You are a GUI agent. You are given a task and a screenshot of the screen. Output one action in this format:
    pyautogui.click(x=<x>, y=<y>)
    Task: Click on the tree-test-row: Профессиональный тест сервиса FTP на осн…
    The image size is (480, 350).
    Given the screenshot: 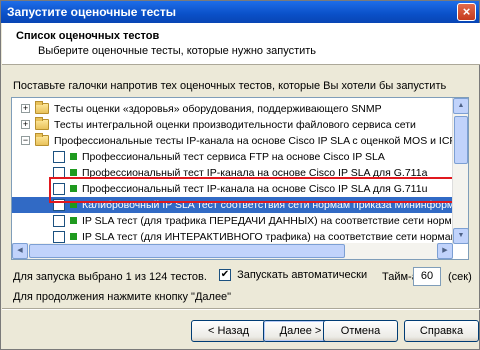 What is the action you would take?
    pyautogui.click(x=232, y=157)
    